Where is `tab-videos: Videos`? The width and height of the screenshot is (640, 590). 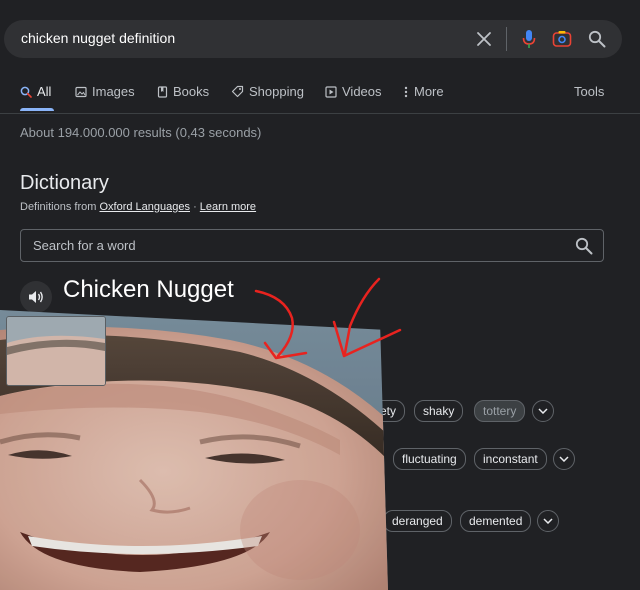
tab-videos: Videos is located at coordinates (353, 91).